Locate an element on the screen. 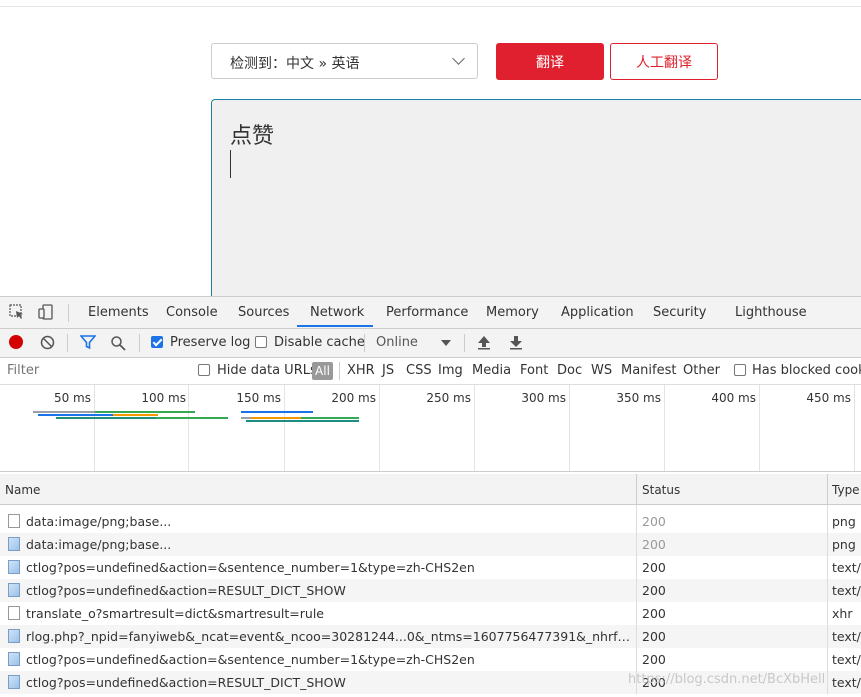  inspect-element-icon is located at coordinates (17, 312).